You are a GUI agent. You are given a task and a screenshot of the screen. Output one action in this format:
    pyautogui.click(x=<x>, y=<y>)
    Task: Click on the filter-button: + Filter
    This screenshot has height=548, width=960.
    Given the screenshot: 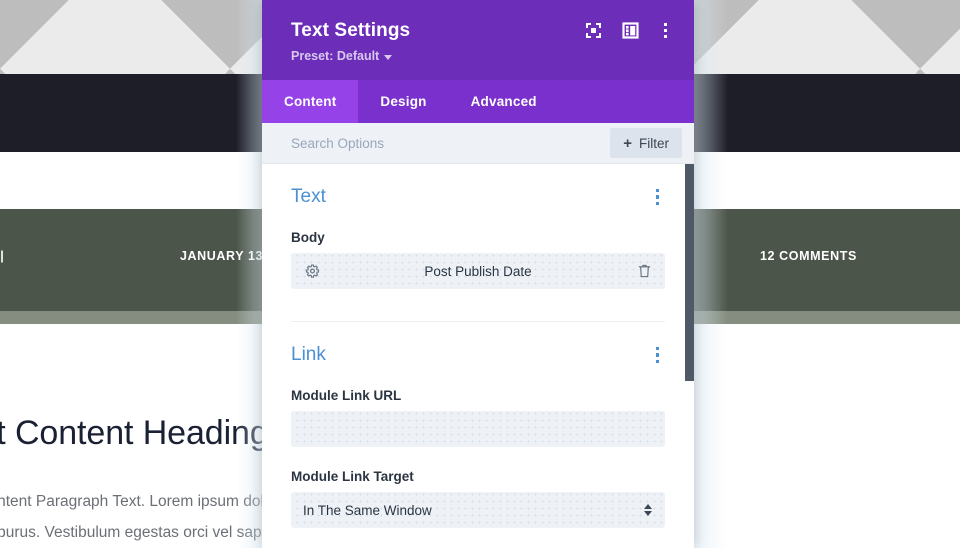 What is the action you would take?
    pyautogui.click(x=646, y=143)
    